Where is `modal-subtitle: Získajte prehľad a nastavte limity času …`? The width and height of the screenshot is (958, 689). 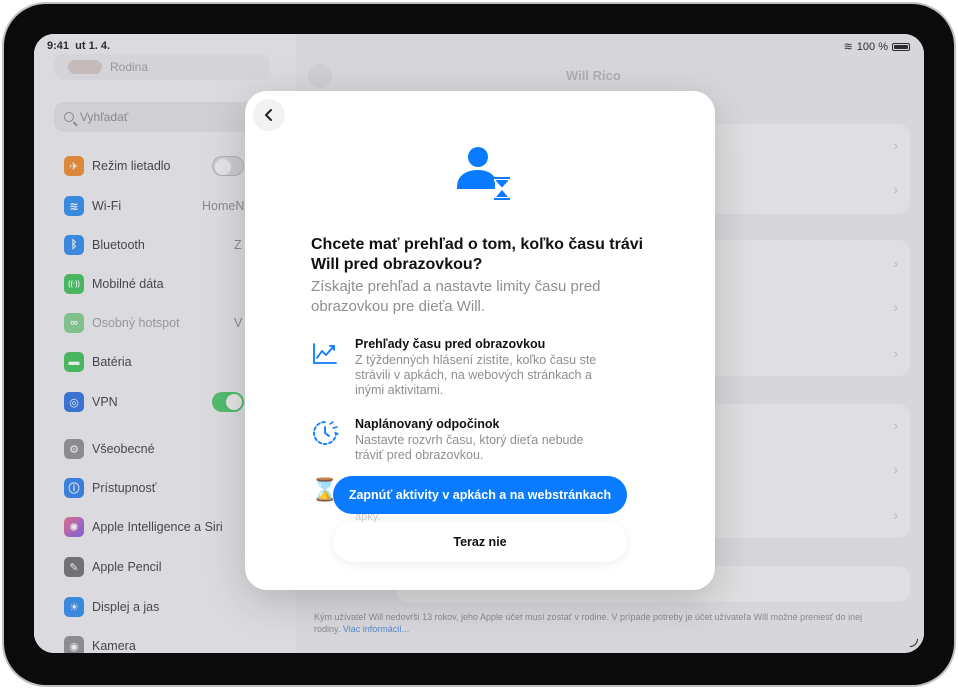 modal-subtitle: Získajte prehľad a nastavte limity času … is located at coordinates (456, 296).